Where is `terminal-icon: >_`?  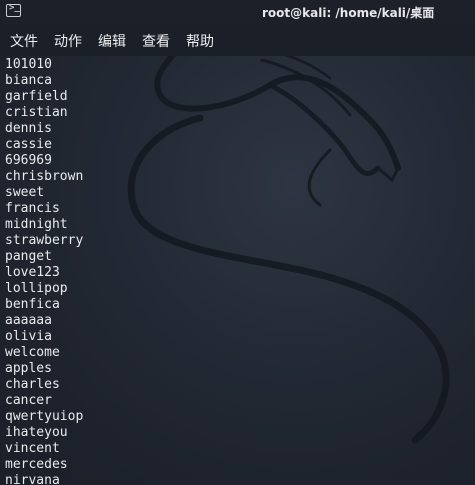 terminal-icon: >_ is located at coordinates (13, 10).